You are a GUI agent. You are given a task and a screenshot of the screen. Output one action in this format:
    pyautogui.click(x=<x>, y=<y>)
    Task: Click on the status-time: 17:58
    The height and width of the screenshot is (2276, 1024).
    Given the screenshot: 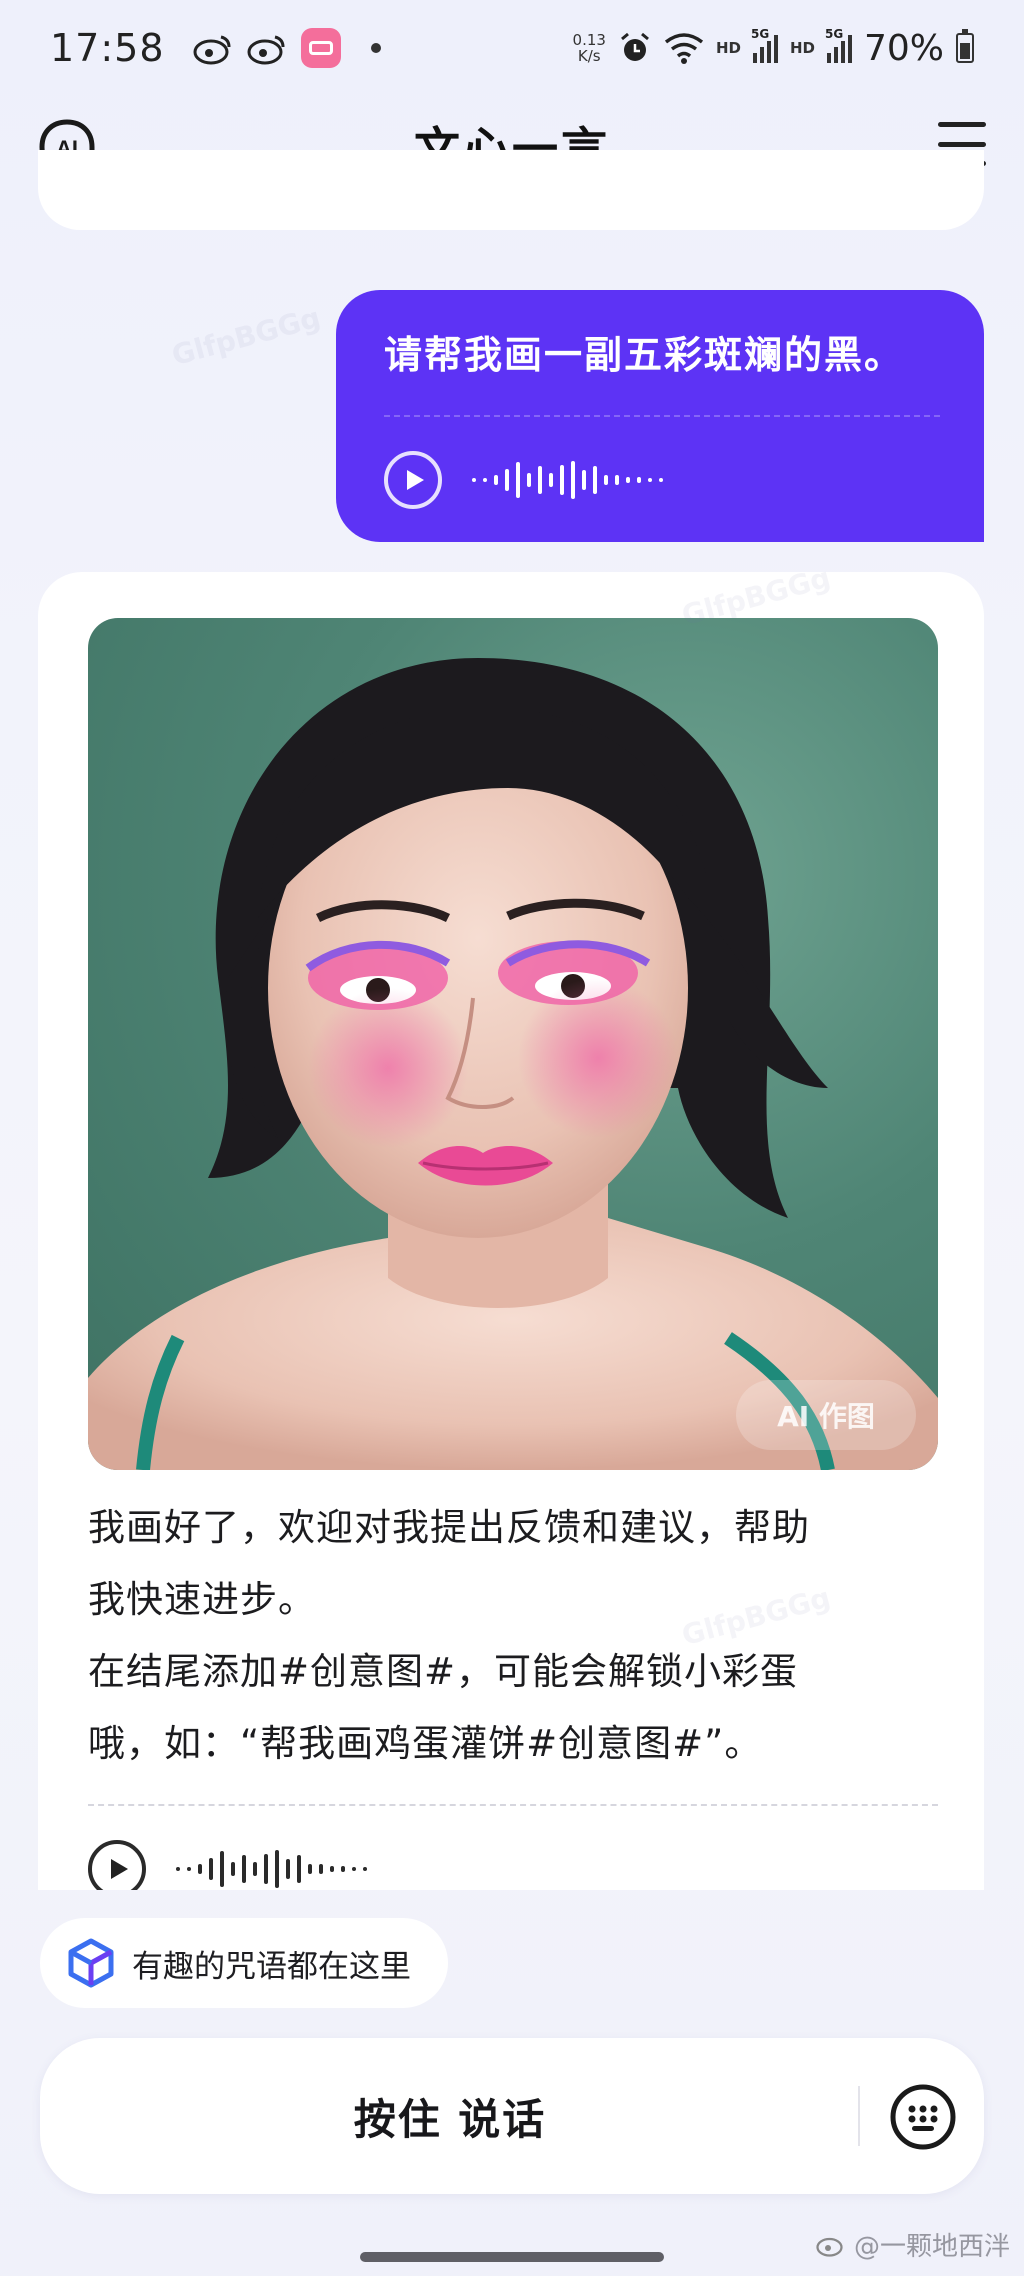 What is the action you would take?
    pyautogui.click(x=107, y=48)
    